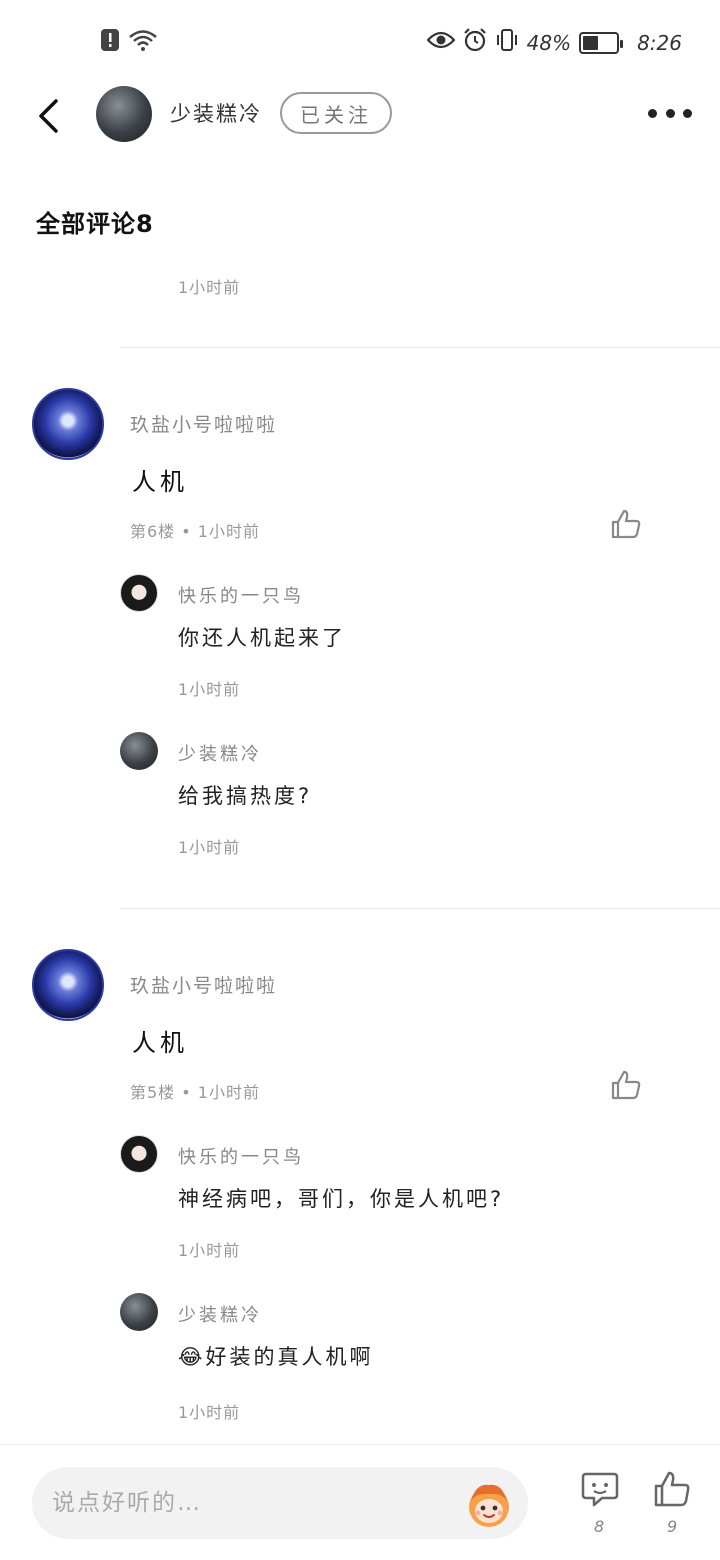 Image resolution: width=720 pixels, height=1560 pixels. Describe the element at coordinates (341, 1198) in the screenshot. I see `reply-text: 神经病吧，哥们，你是人机吧?` at that location.